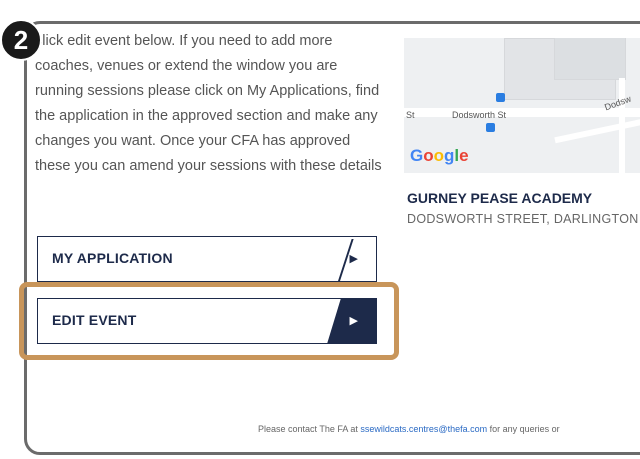 The height and width of the screenshot is (459, 640). I want to click on footer-suffix: for any queries or, so click(523, 429).